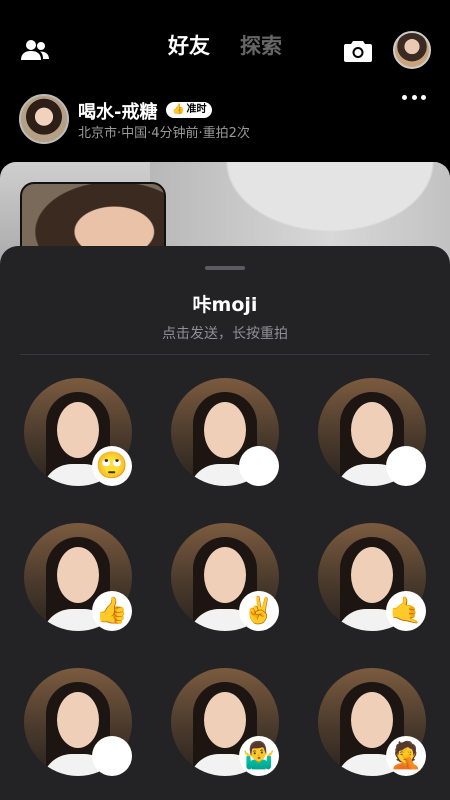 The height and width of the screenshot is (800, 450). Describe the element at coordinates (35, 50) in the screenshot. I see `friends-icon` at that location.